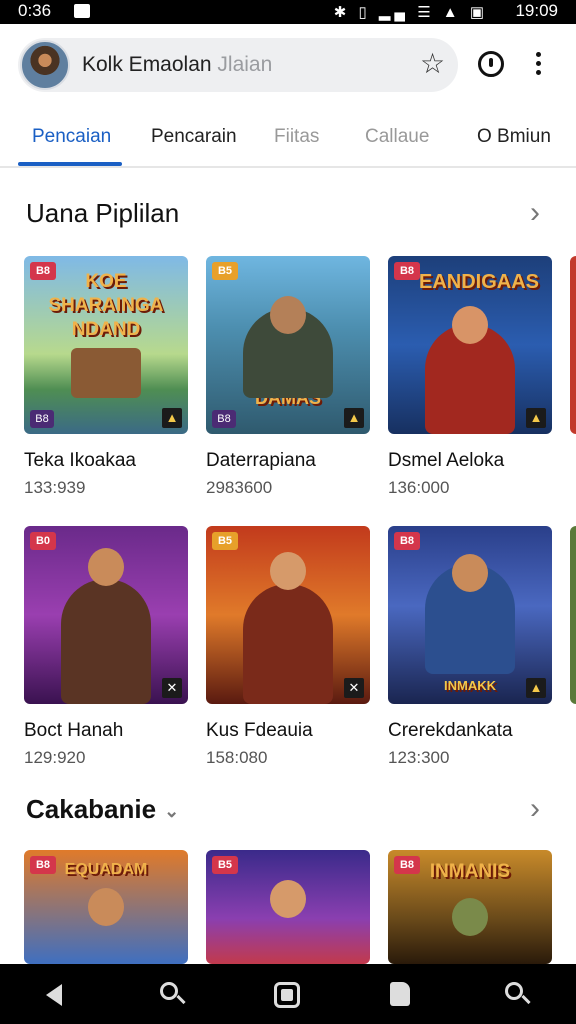  I want to click on game-count: 129:920, so click(55, 757).